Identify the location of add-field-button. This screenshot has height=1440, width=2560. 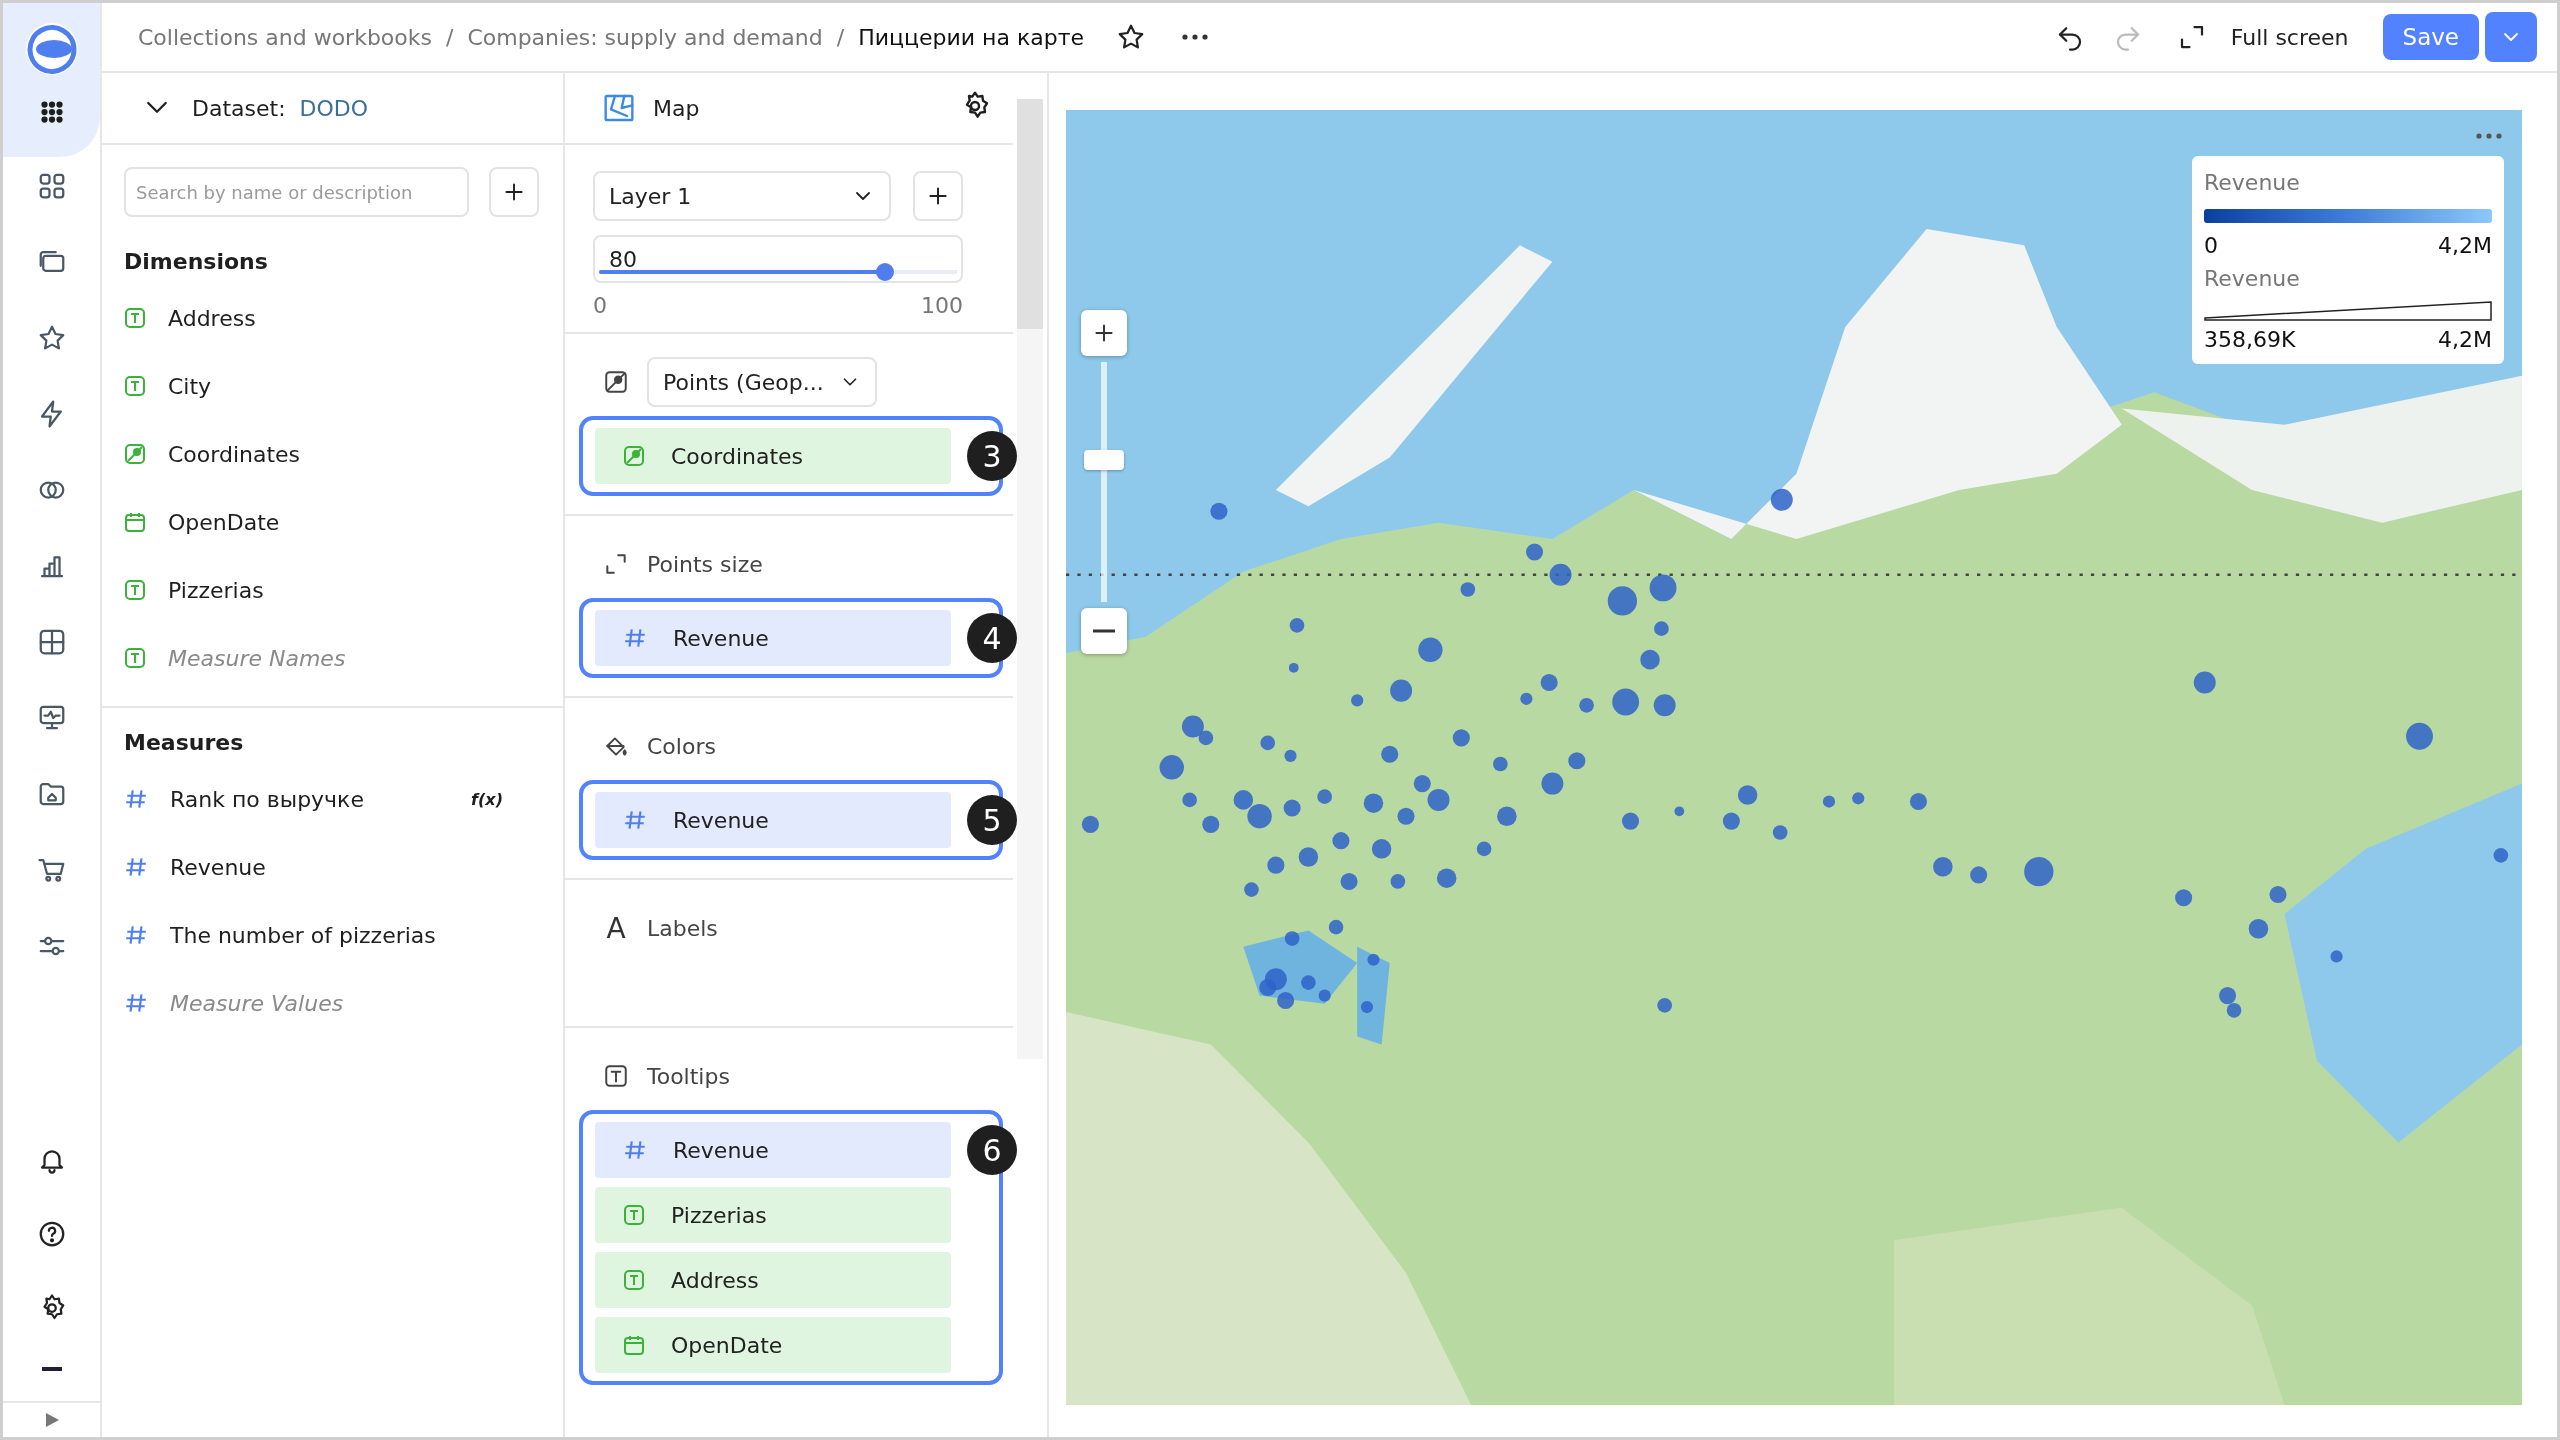
(514, 192).